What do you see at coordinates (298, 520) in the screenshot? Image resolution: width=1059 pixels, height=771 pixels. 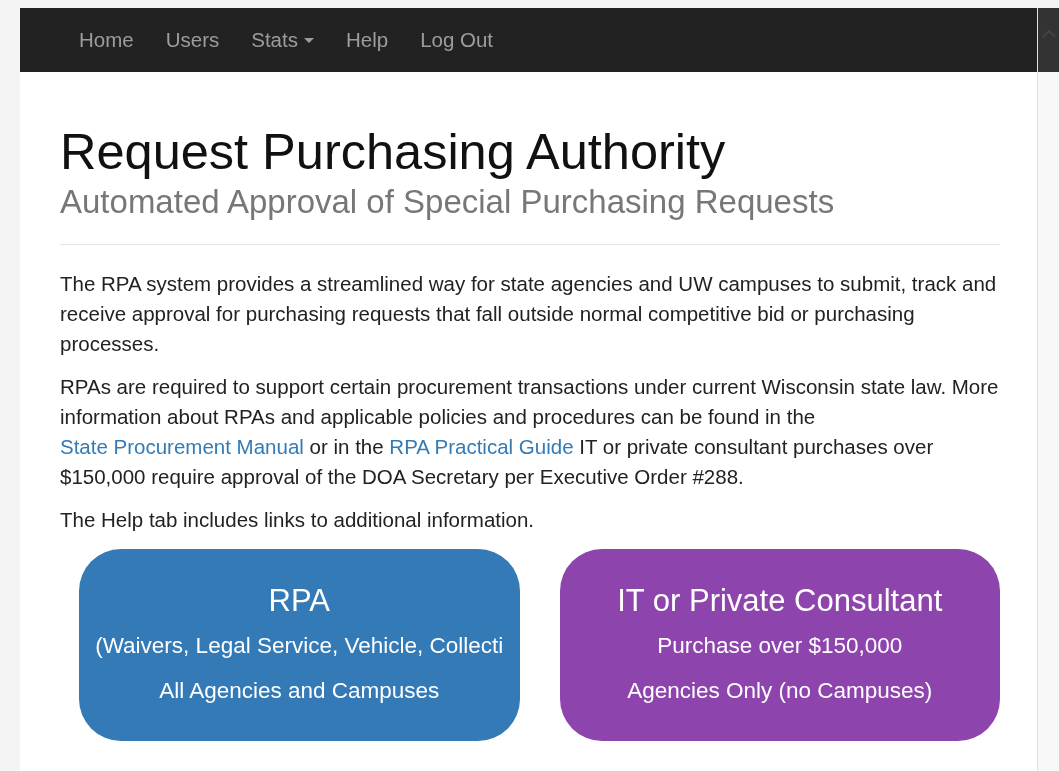 I see `paragraph: The Help tab includes links to additional information.` at bounding box center [298, 520].